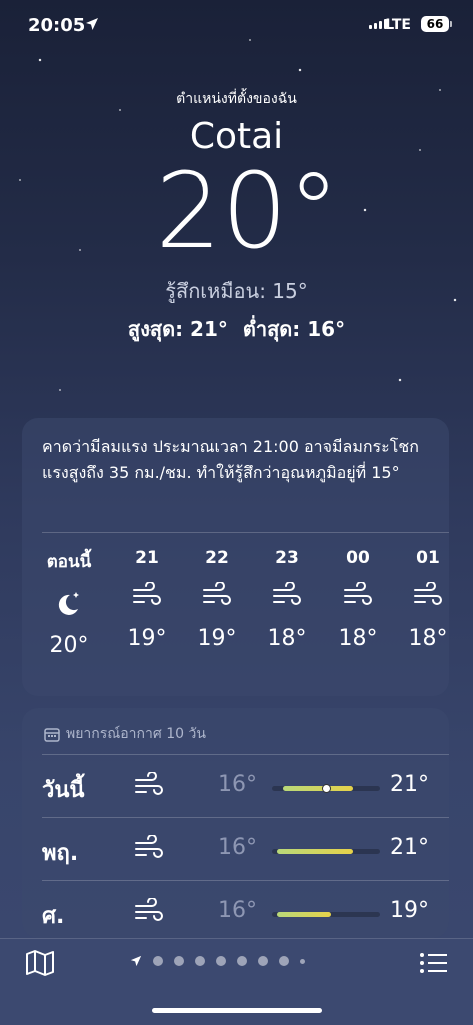 The width and height of the screenshot is (473, 1025). What do you see at coordinates (237, 1010) in the screenshot?
I see `home-indicator` at bounding box center [237, 1010].